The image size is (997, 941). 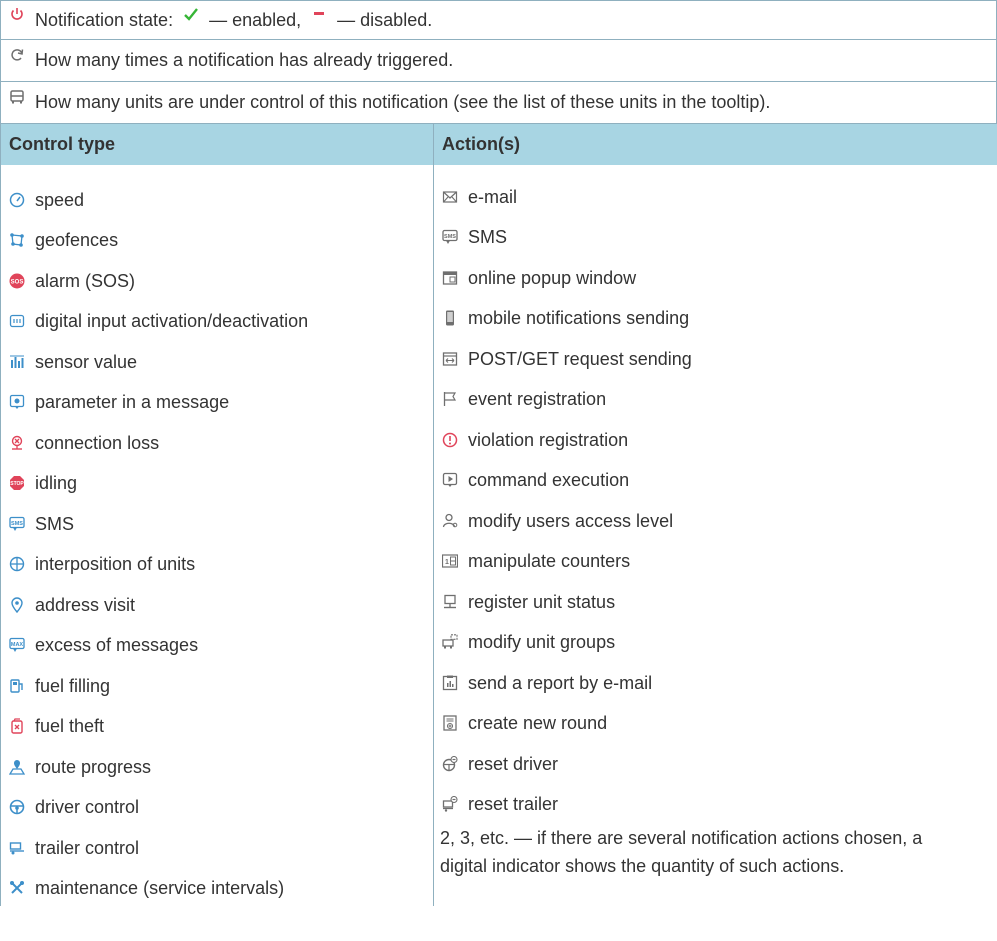 What do you see at coordinates (17, 321) in the screenshot?
I see `digital-input-icon` at bounding box center [17, 321].